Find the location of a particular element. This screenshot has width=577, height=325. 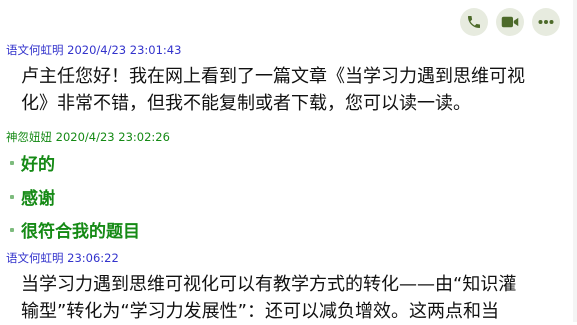

video-call-icon is located at coordinates (510, 22).